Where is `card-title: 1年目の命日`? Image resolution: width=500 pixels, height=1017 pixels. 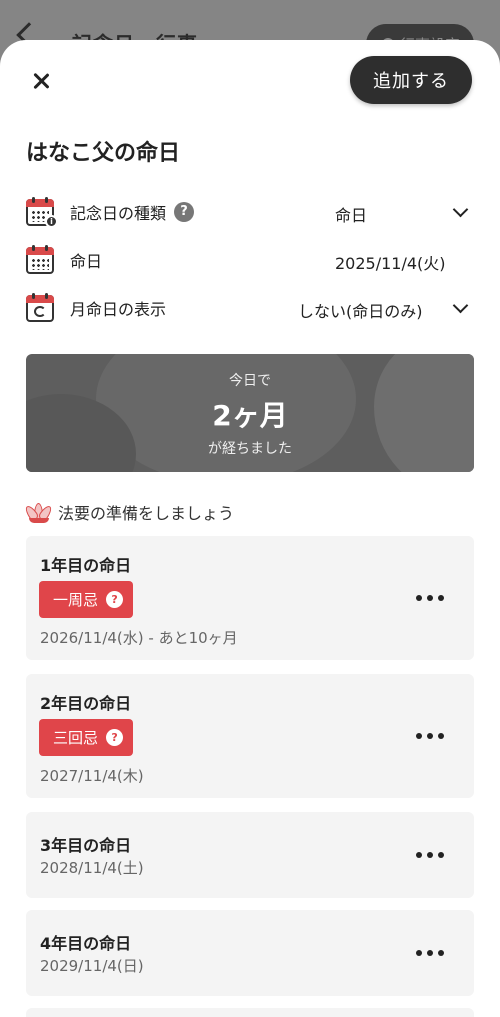
card-title: 1年目の命日 is located at coordinates (86, 565).